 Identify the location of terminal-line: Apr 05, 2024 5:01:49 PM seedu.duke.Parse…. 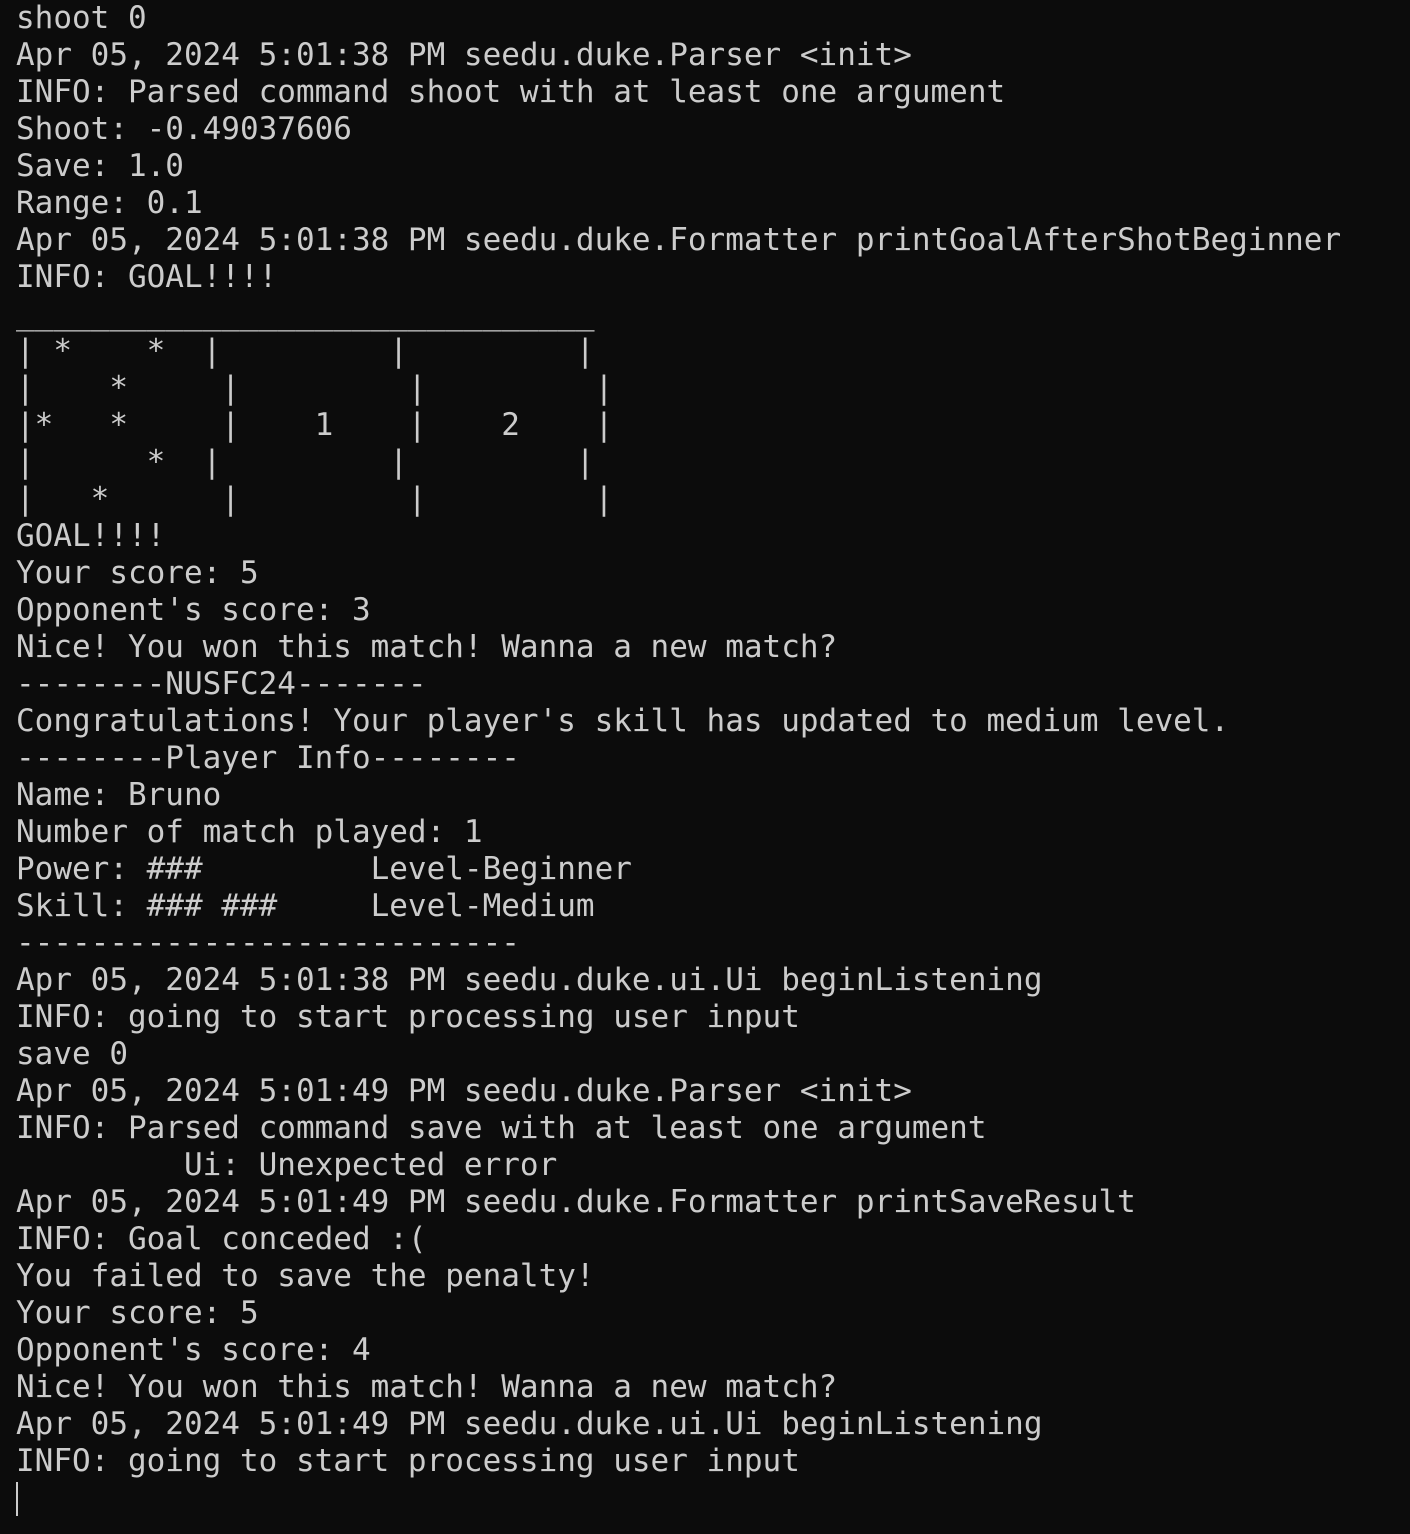
(464, 1091).